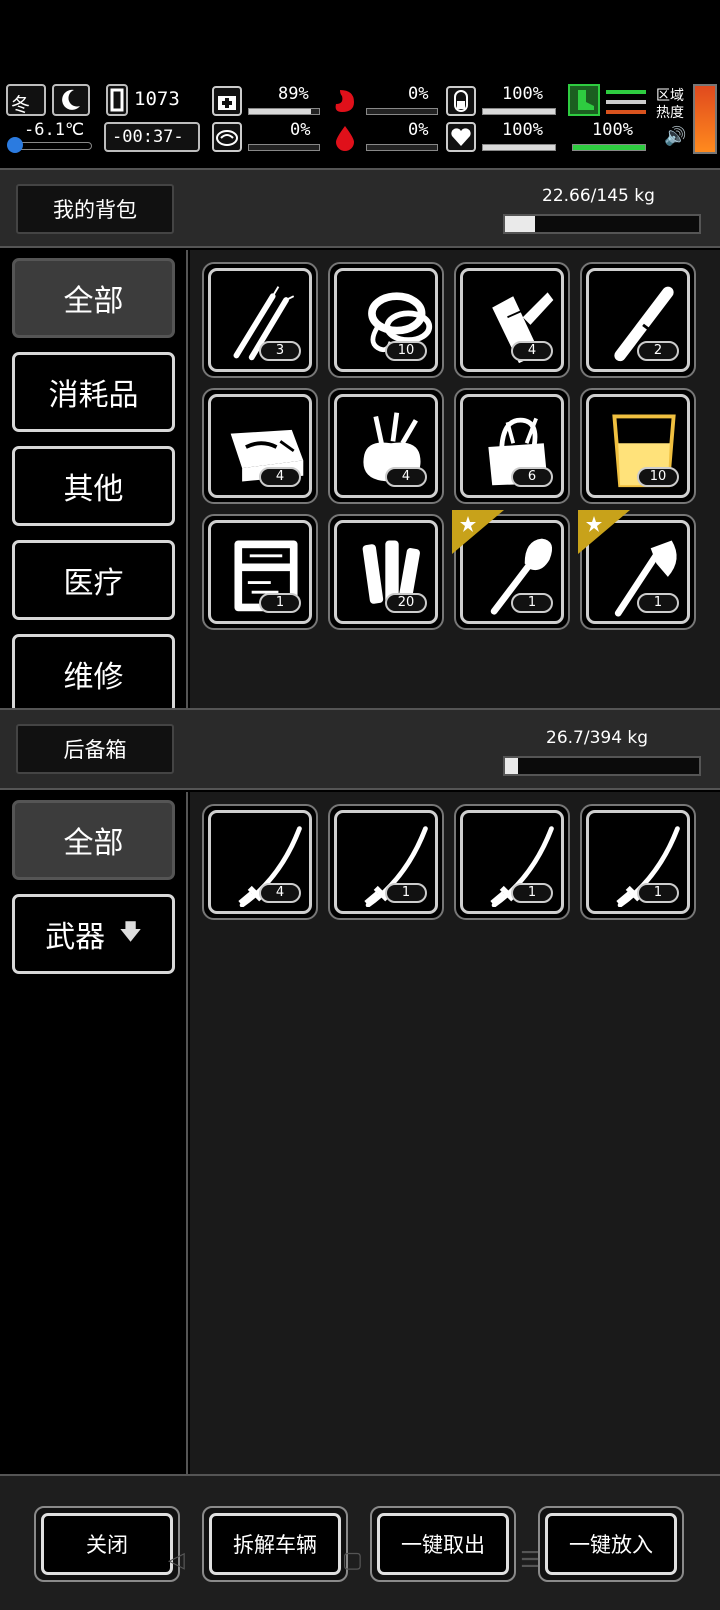  I want to click on category-label: 消耗品, so click(93, 395).